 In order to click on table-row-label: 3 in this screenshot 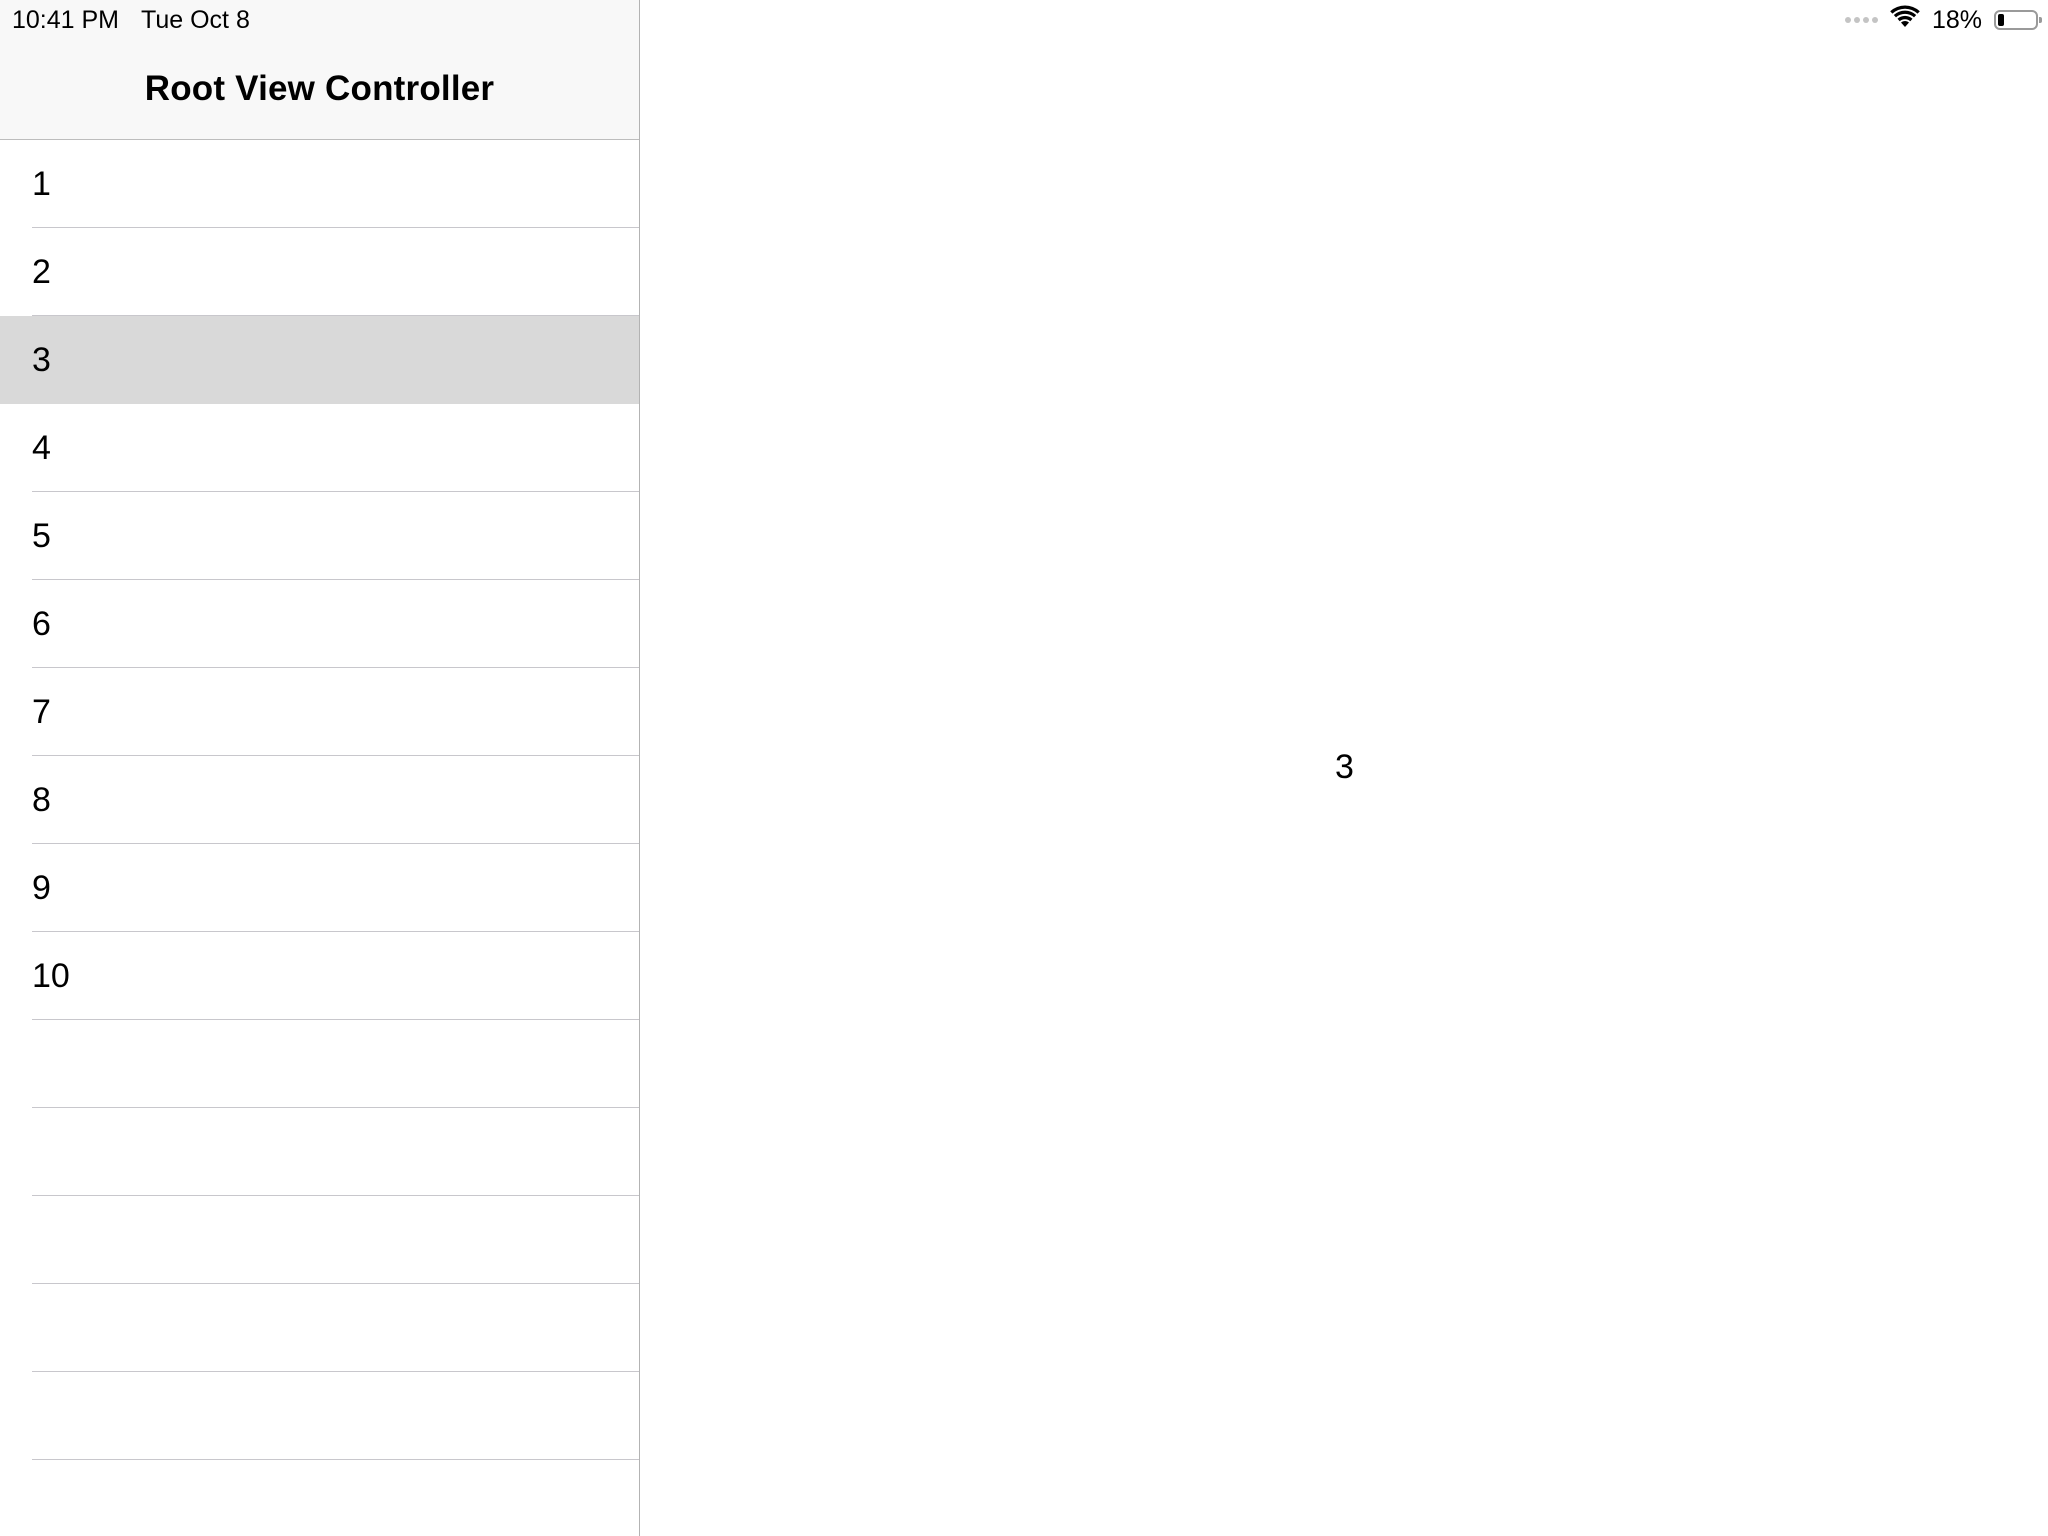, I will do `click(41, 360)`.